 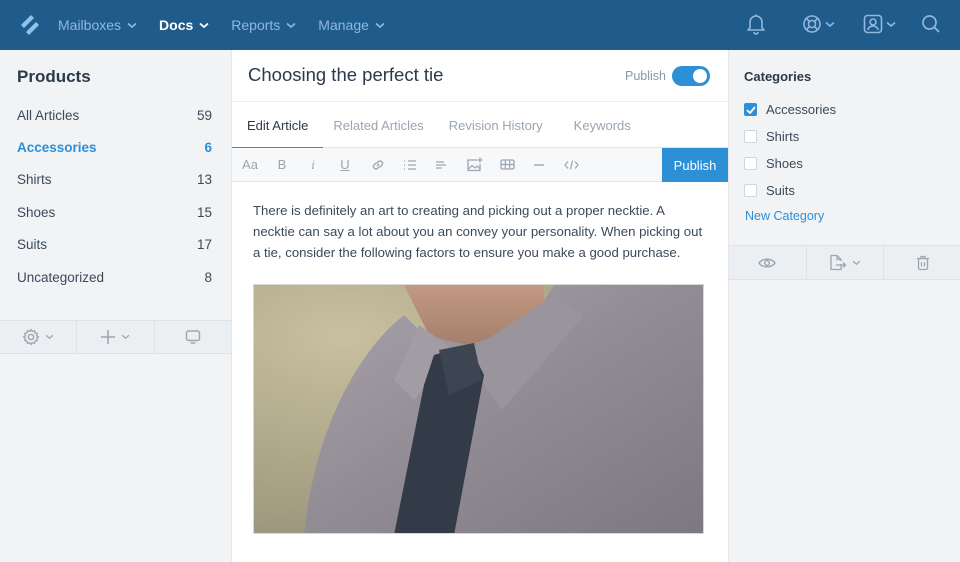 I want to click on export-icon, so click(x=838, y=262).